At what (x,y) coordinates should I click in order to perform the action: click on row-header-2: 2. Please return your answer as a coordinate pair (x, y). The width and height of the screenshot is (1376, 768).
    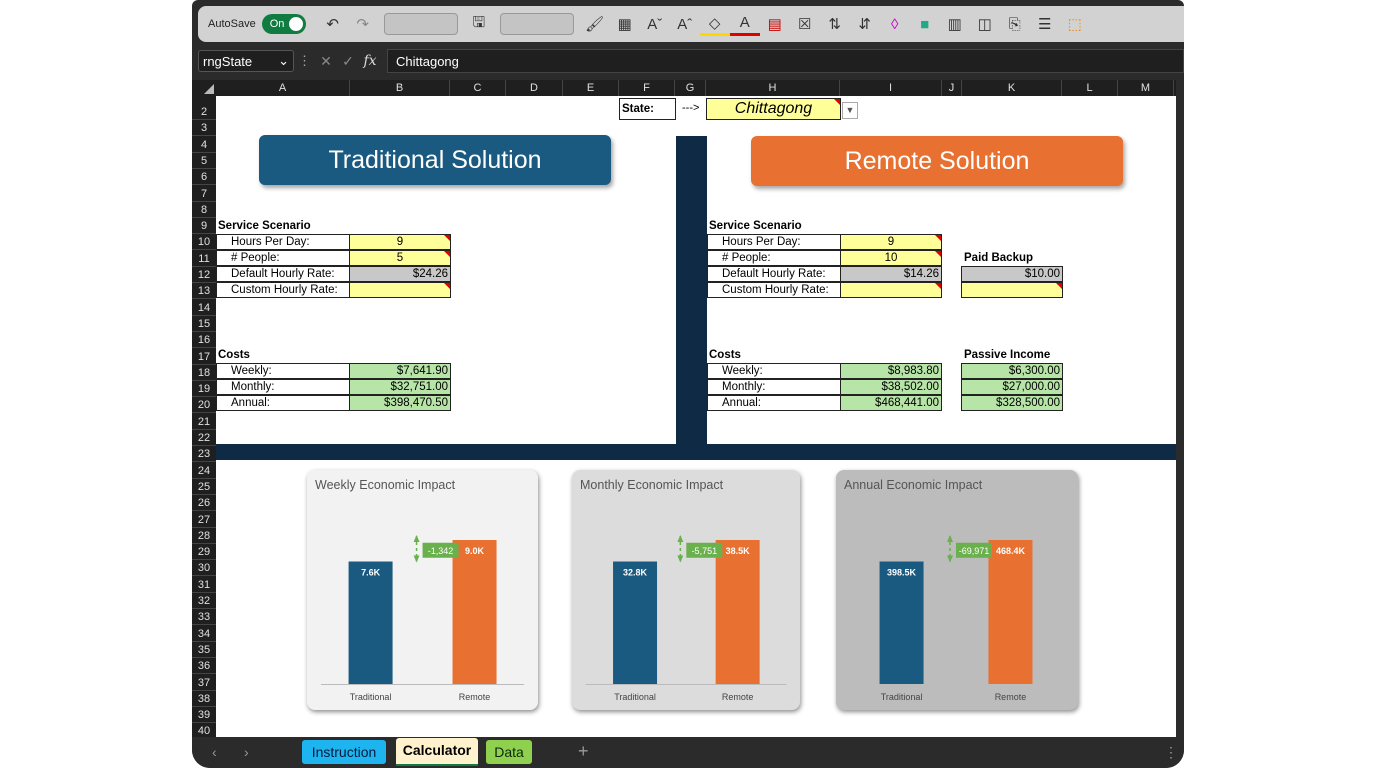
    Looking at the image, I should click on (204, 112).